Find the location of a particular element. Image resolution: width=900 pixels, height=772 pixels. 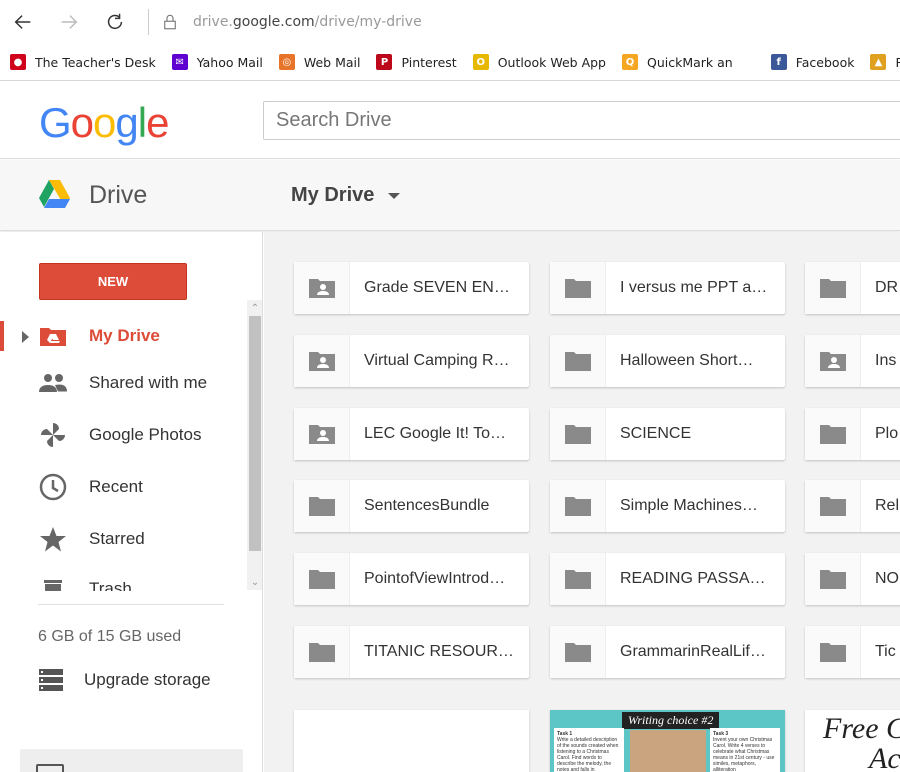

sidebar-item-label: Trash is located at coordinates (110, 585).